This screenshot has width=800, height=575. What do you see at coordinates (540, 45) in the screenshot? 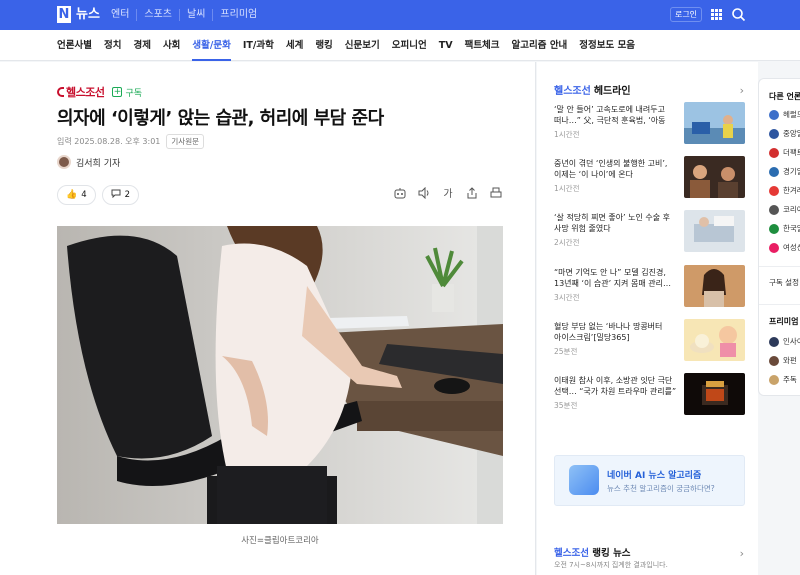
I see `category-tab: 알고리즘 안내` at bounding box center [540, 45].